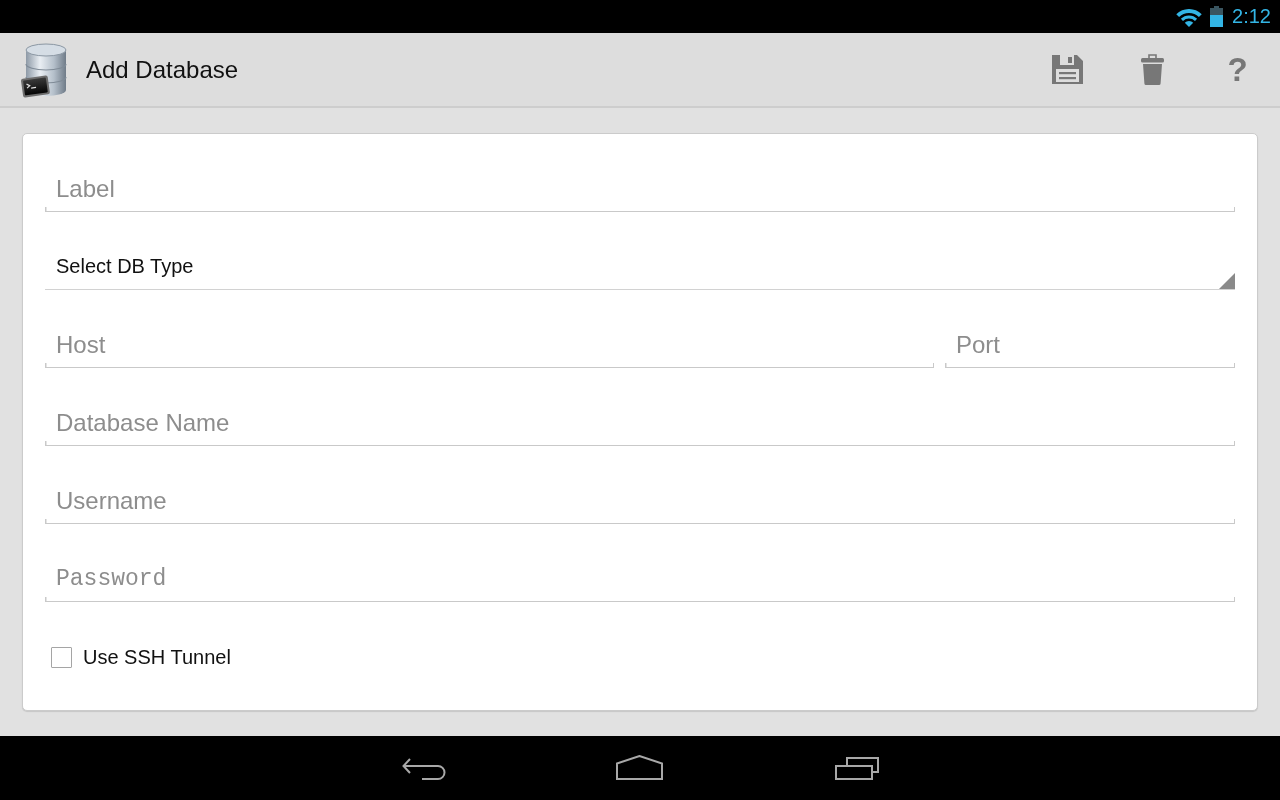 This screenshot has height=800, width=1280. I want to click on db-type-dropdown: Select DB Type, so click(640, 268).